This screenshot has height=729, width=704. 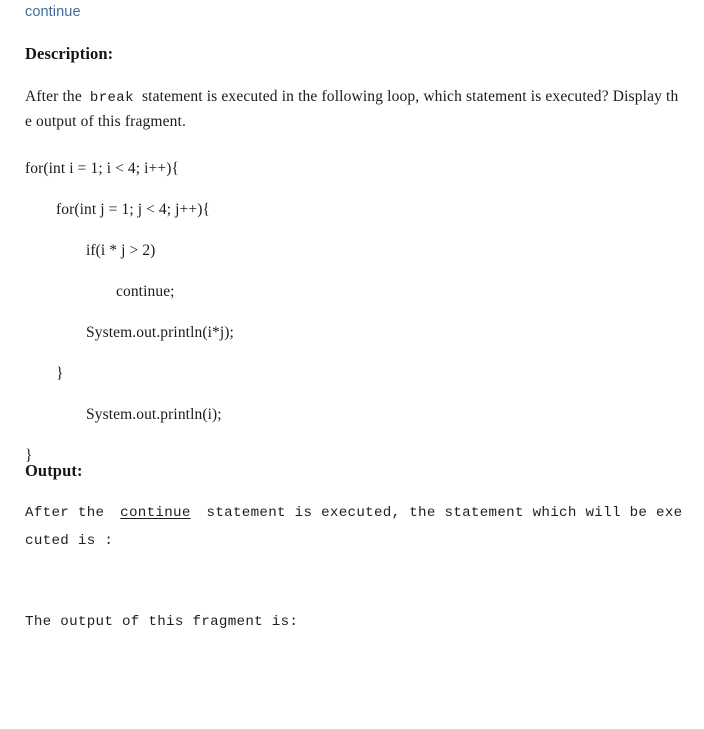 What do you see at coordinates (65, 513) in the screenshot?
I see `output-text-before: After the` at bounding box center [65, 513].